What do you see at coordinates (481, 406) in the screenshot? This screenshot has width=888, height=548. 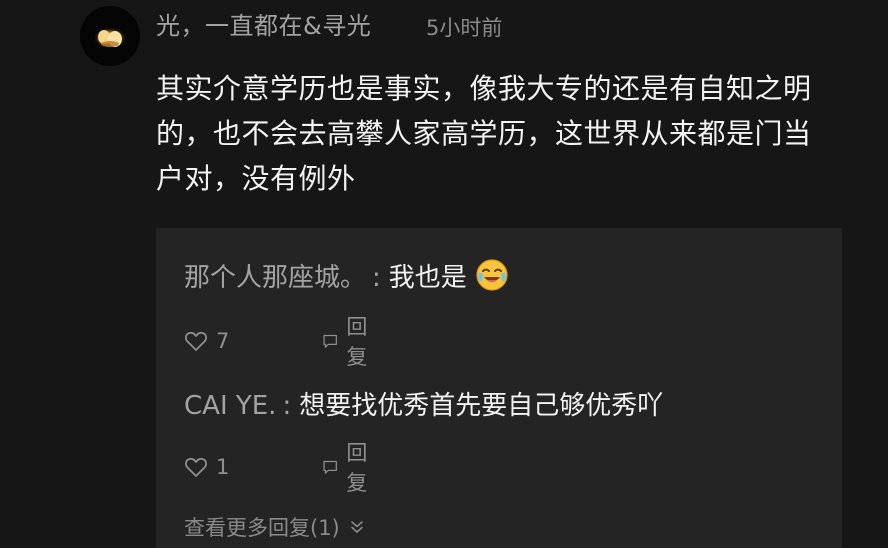 I see `reply-text: 想要找优秀首先要自己够优秀吖` at bounding box center [481, 406].